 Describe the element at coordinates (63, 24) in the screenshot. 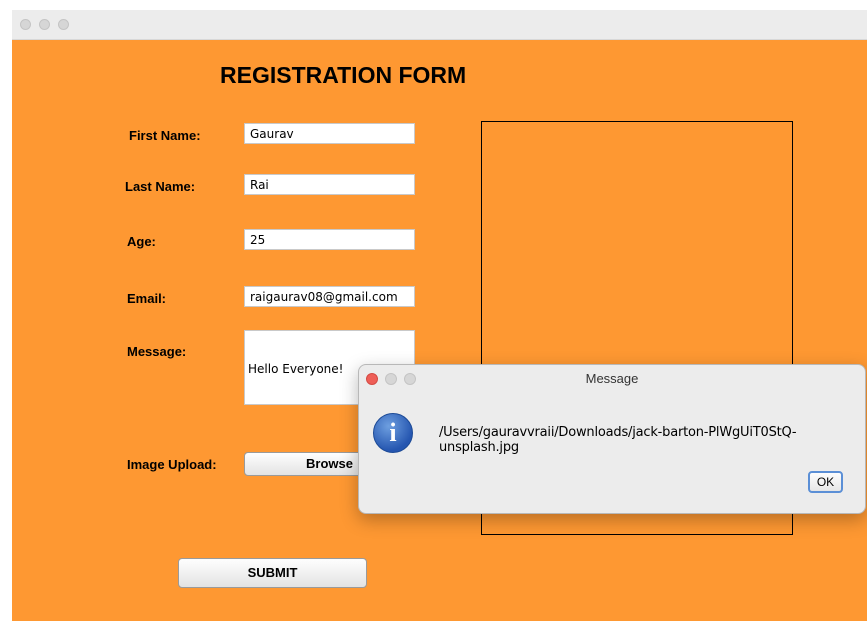

I see `zoom-window-button` at that location.